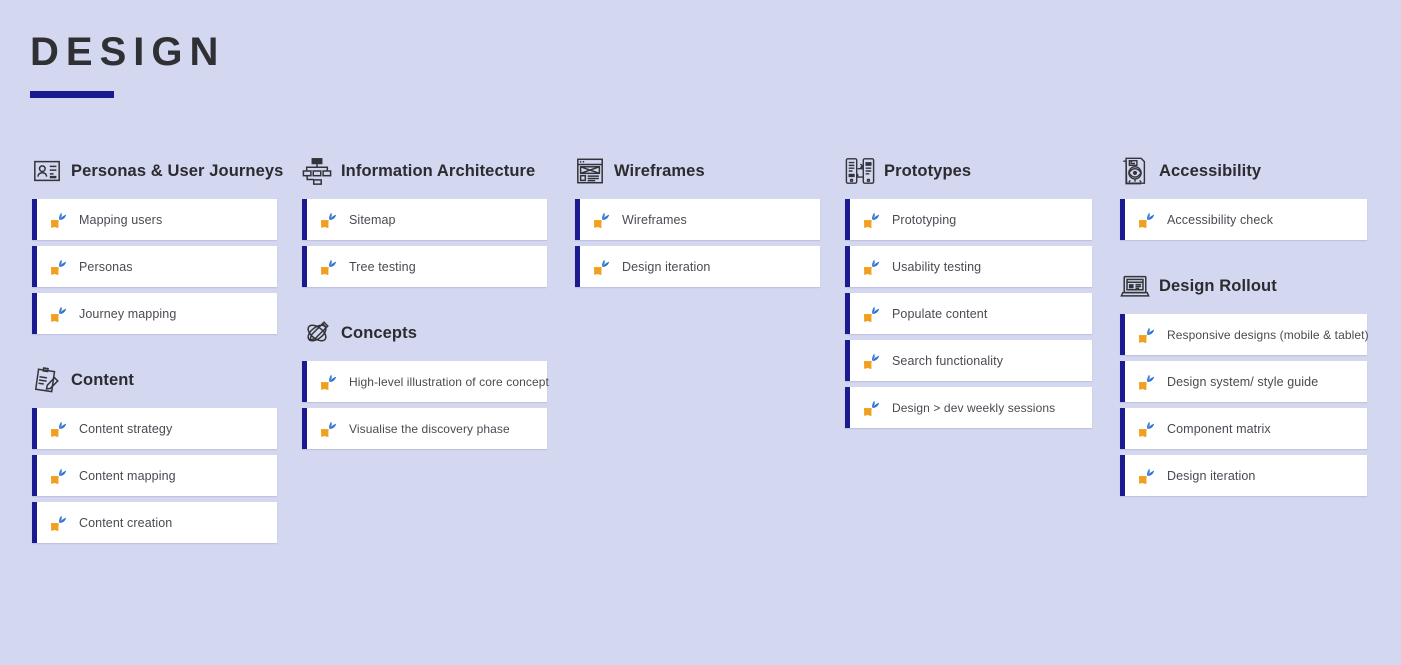 Image resolution: width=1401 pixels, height=665 pixels. What do you see at coordinates (1220, 219) in the screenshot?
I see `task-card-label: Accessibility check` at bounding box center [1220, 219].